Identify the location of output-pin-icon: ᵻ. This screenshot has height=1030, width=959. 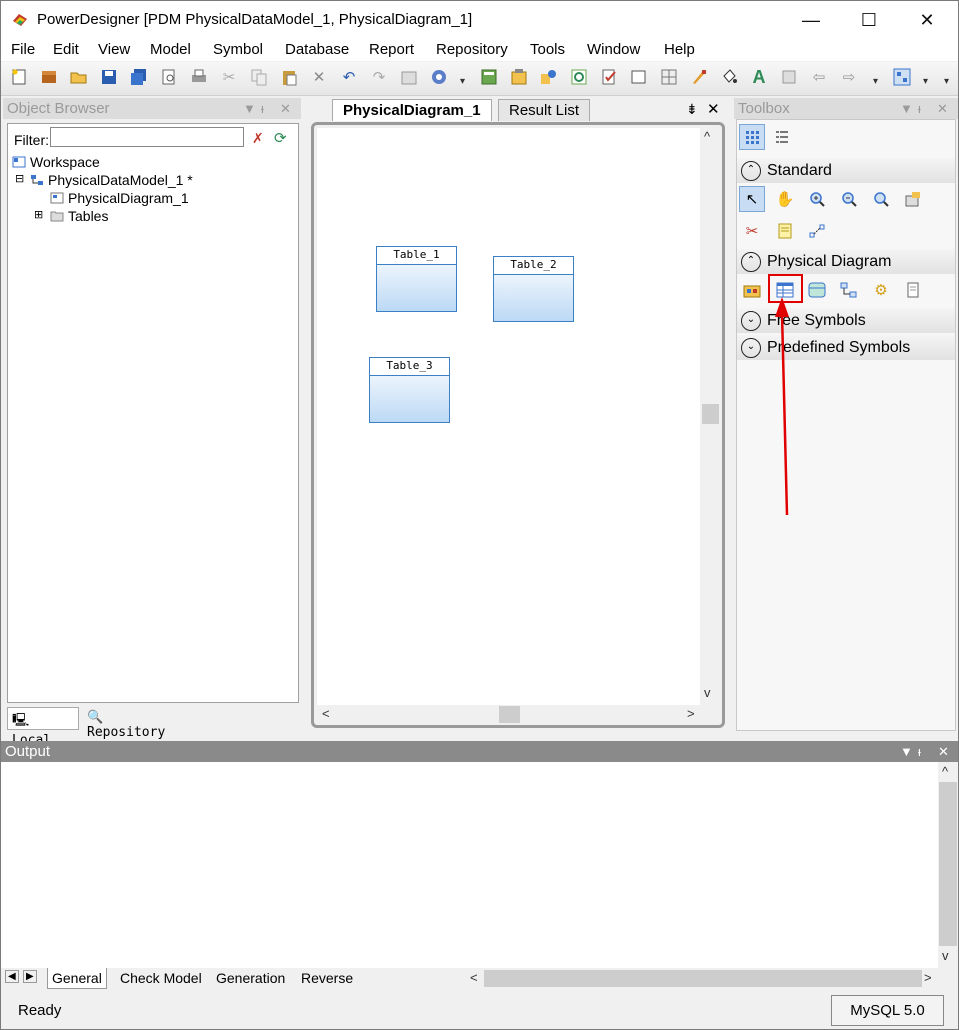
(919, 751).